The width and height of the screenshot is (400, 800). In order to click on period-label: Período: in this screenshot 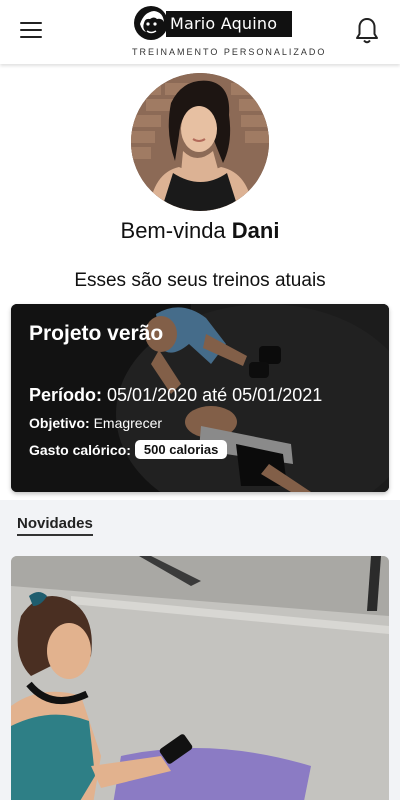, I will do `click(66, 395)`.